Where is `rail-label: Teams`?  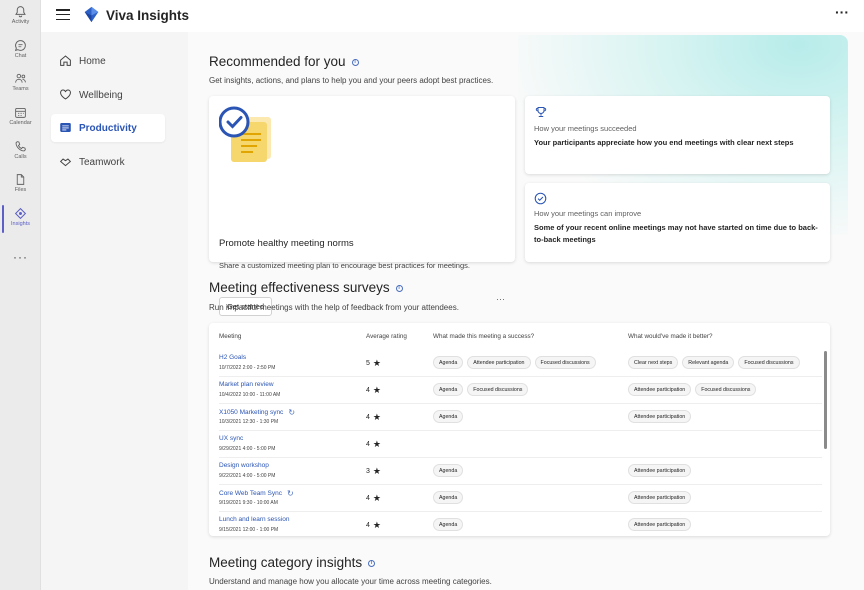 rail-label: Teams is located at coordinates (20, 89).